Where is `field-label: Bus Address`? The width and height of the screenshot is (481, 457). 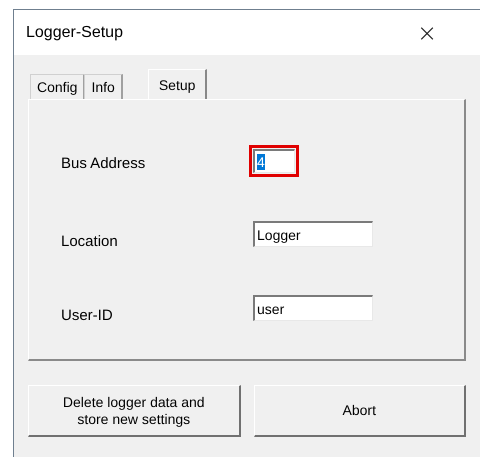
field-label: Bus Address is located at coordinates (103, 163).